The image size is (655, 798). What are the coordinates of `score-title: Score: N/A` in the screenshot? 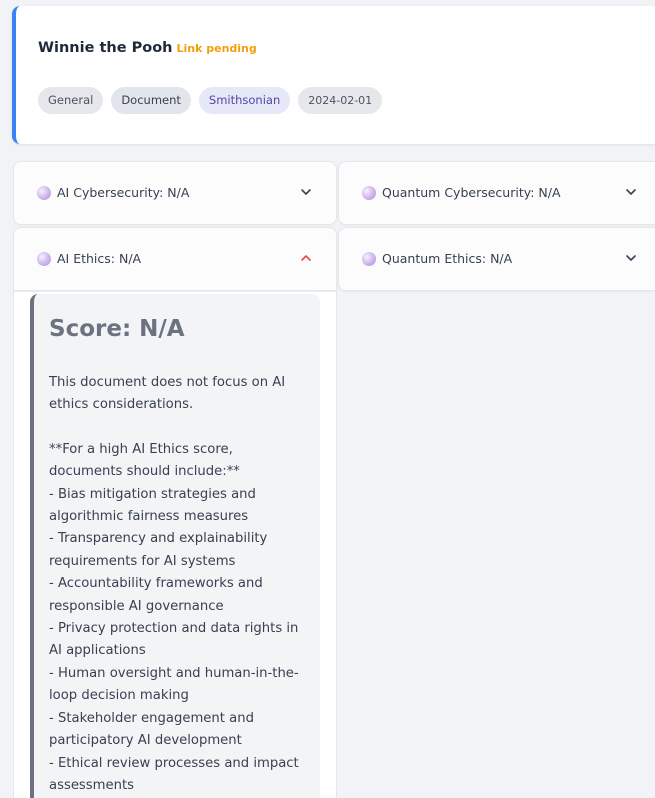 It's located at (117, 329).